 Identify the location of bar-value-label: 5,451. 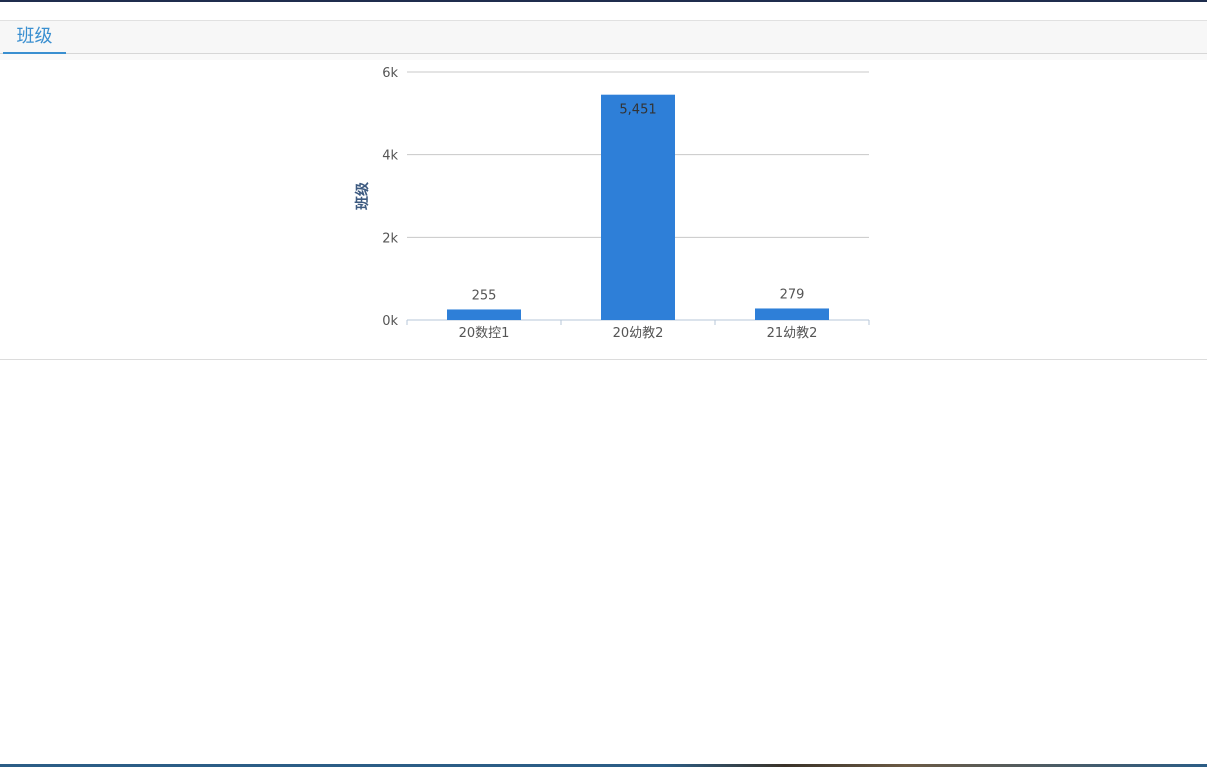
(637, 110).